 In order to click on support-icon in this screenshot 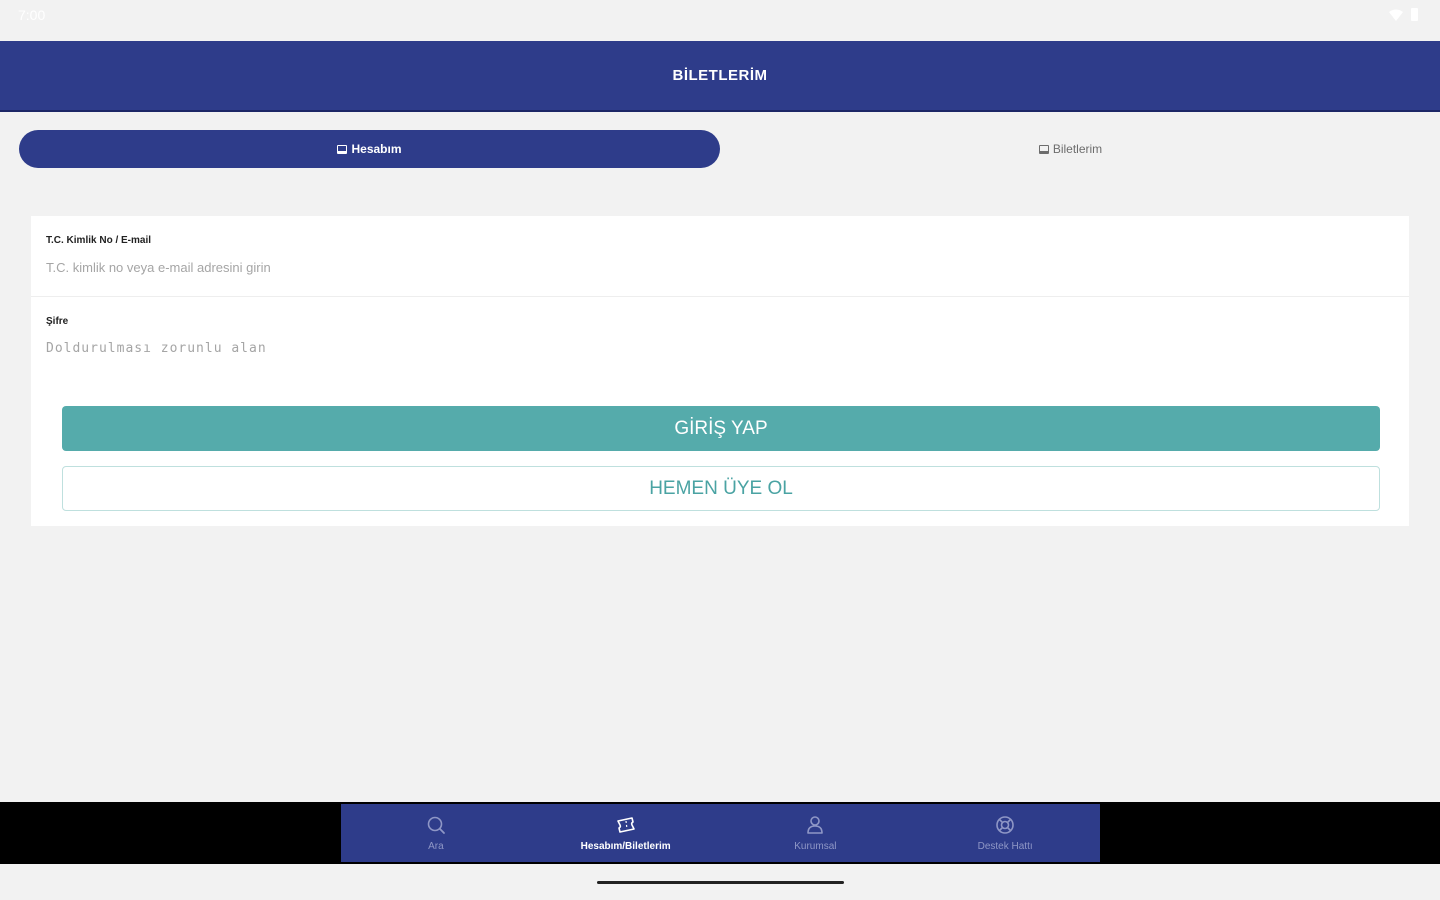, I will do `click(1005, 824)`.